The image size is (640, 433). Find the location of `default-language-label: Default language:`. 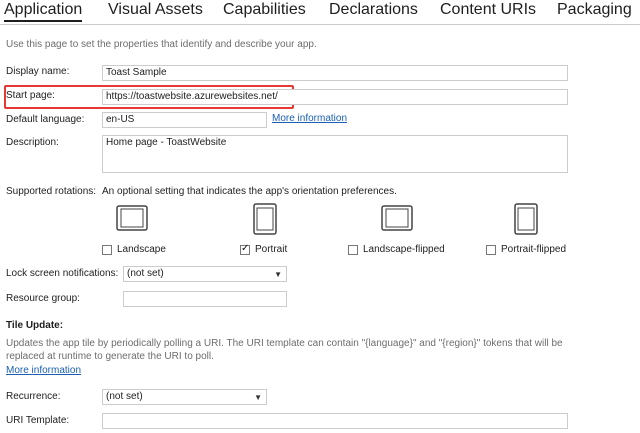

default-language-label: Default language: is located at coordinates (45, 119).